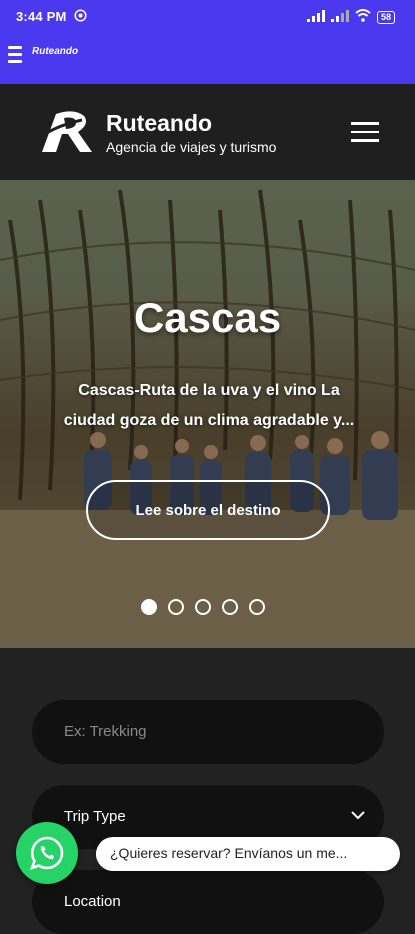  I want to click on menu-icon, so click(366, 133).